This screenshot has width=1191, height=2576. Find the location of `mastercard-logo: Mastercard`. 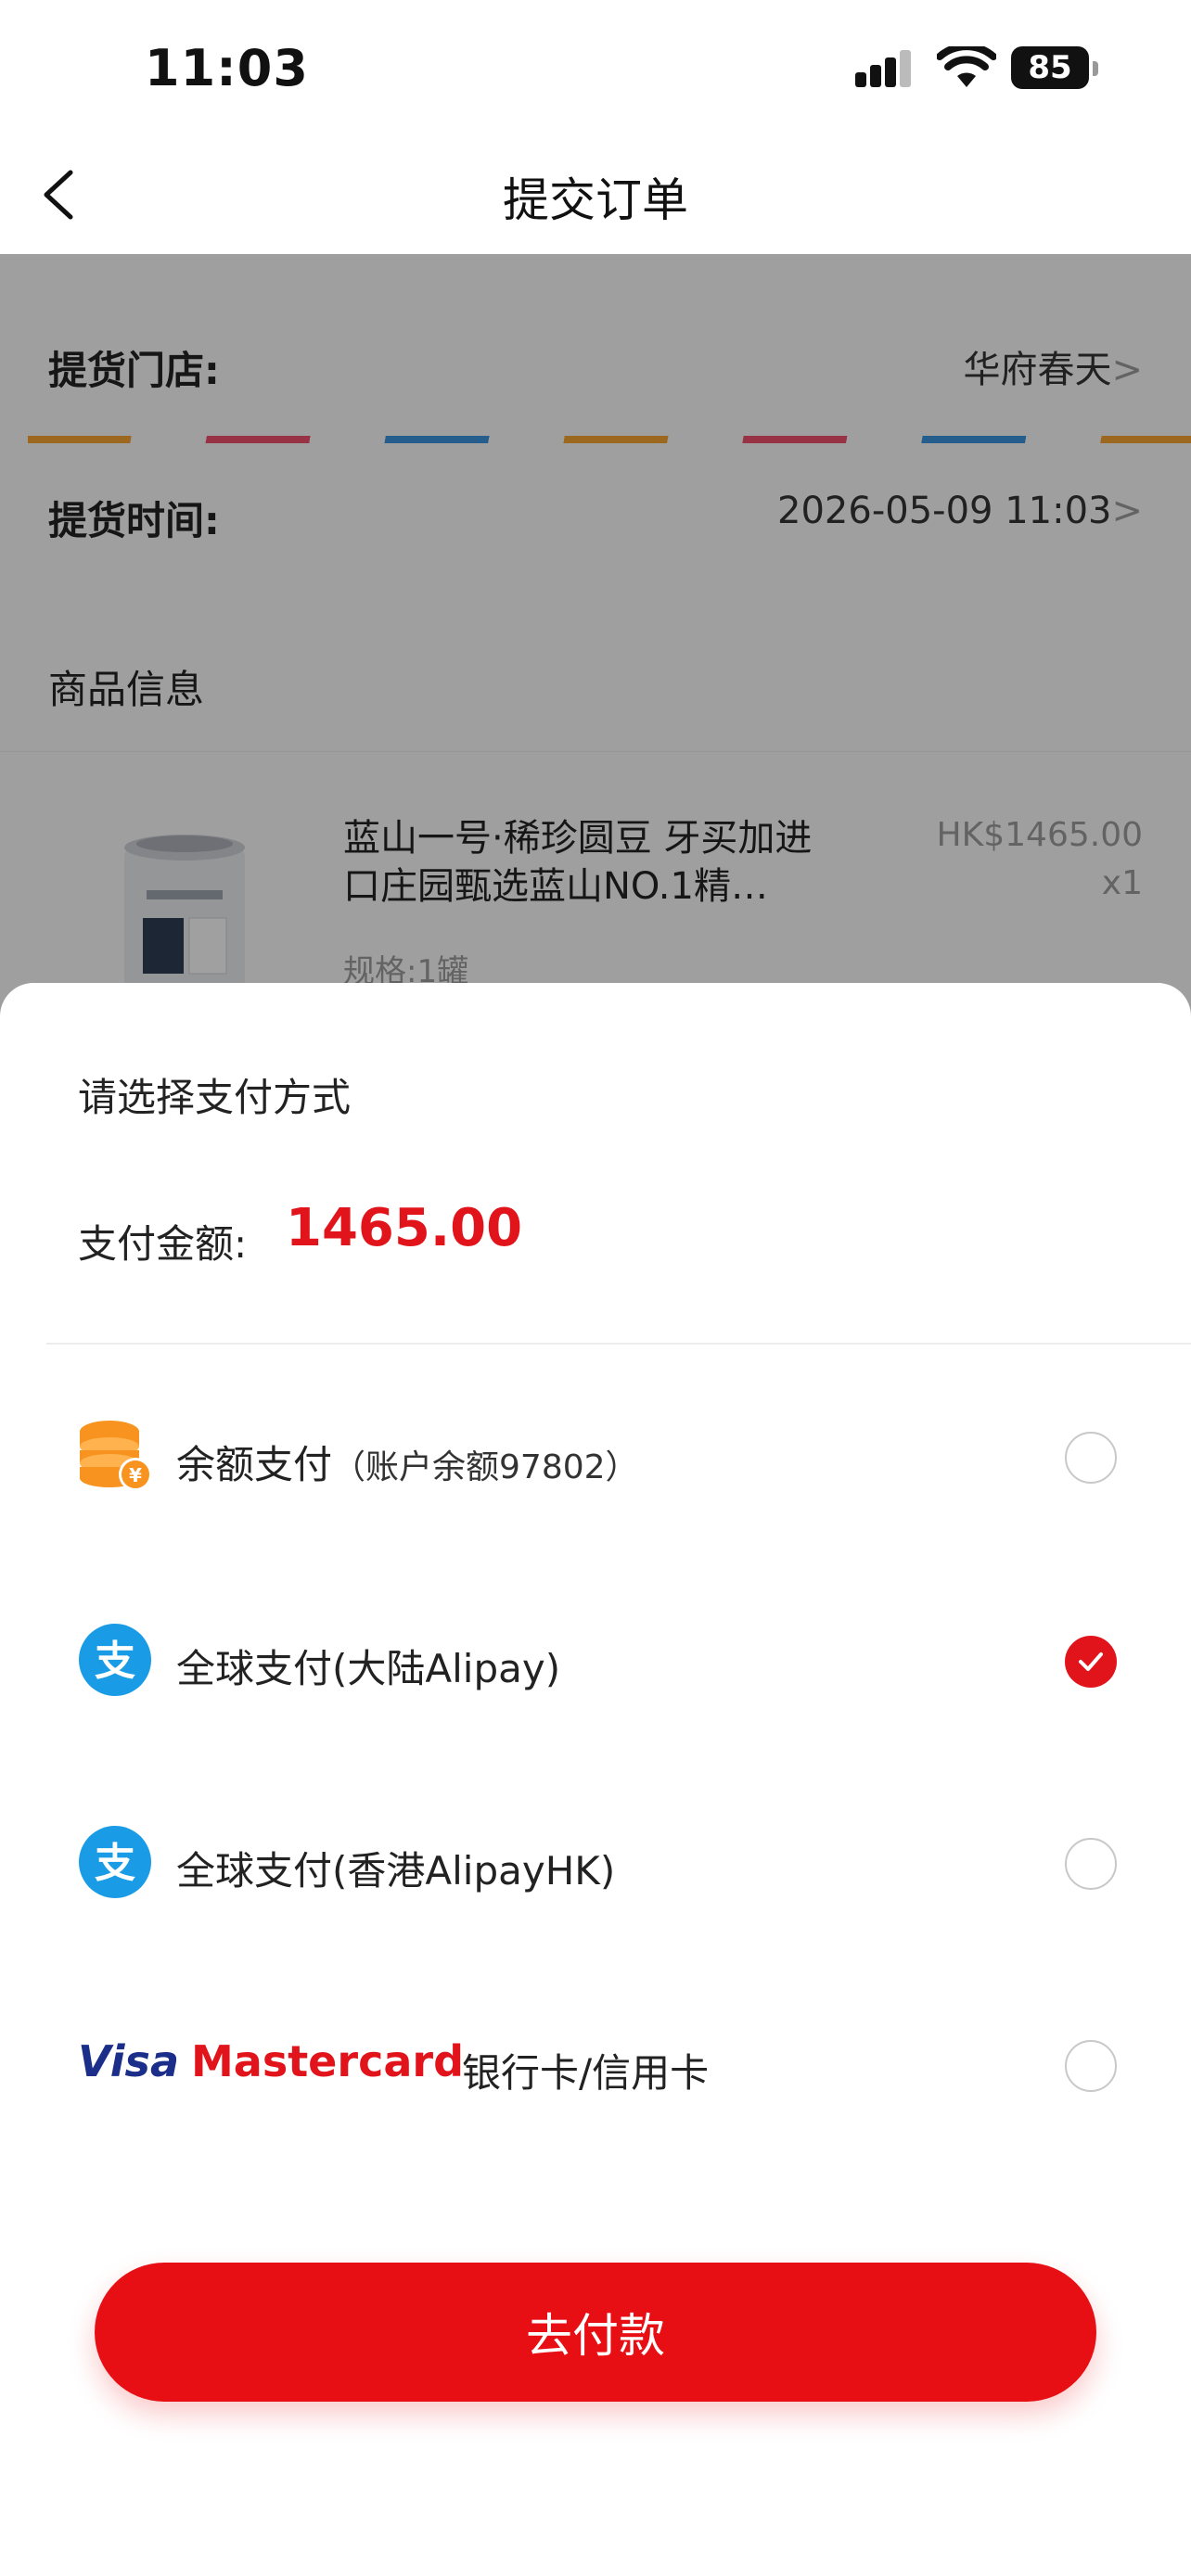

mastercard-logo: Mastercard is located at coordinates (327, 2061).